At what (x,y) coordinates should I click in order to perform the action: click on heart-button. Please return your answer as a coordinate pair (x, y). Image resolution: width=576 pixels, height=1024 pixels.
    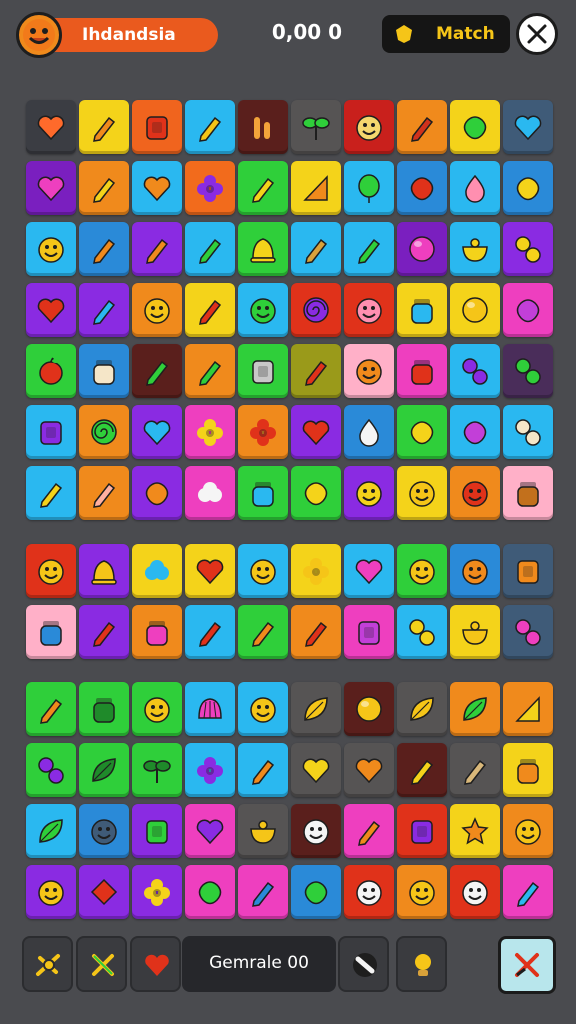
    Looking at the image, I should click on (155, 964).